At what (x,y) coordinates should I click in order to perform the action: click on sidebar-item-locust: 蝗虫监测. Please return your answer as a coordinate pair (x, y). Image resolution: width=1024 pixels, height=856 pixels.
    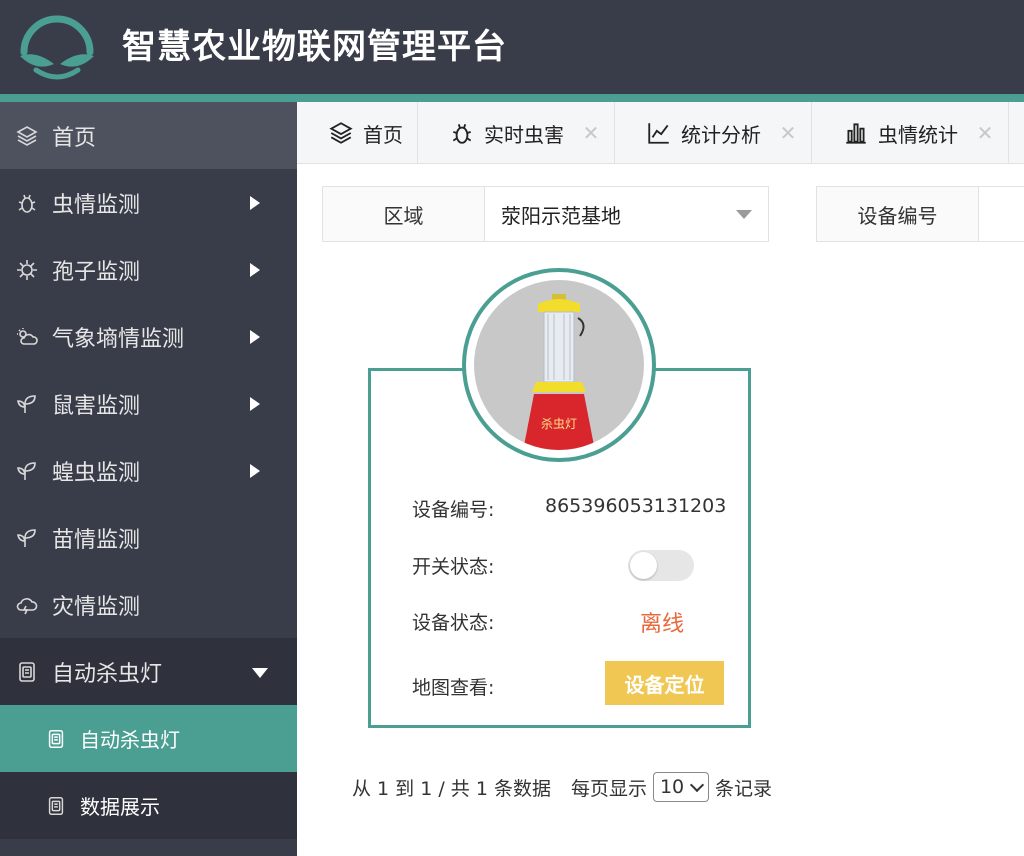
    Looking at the image, I should click on (148, 470).